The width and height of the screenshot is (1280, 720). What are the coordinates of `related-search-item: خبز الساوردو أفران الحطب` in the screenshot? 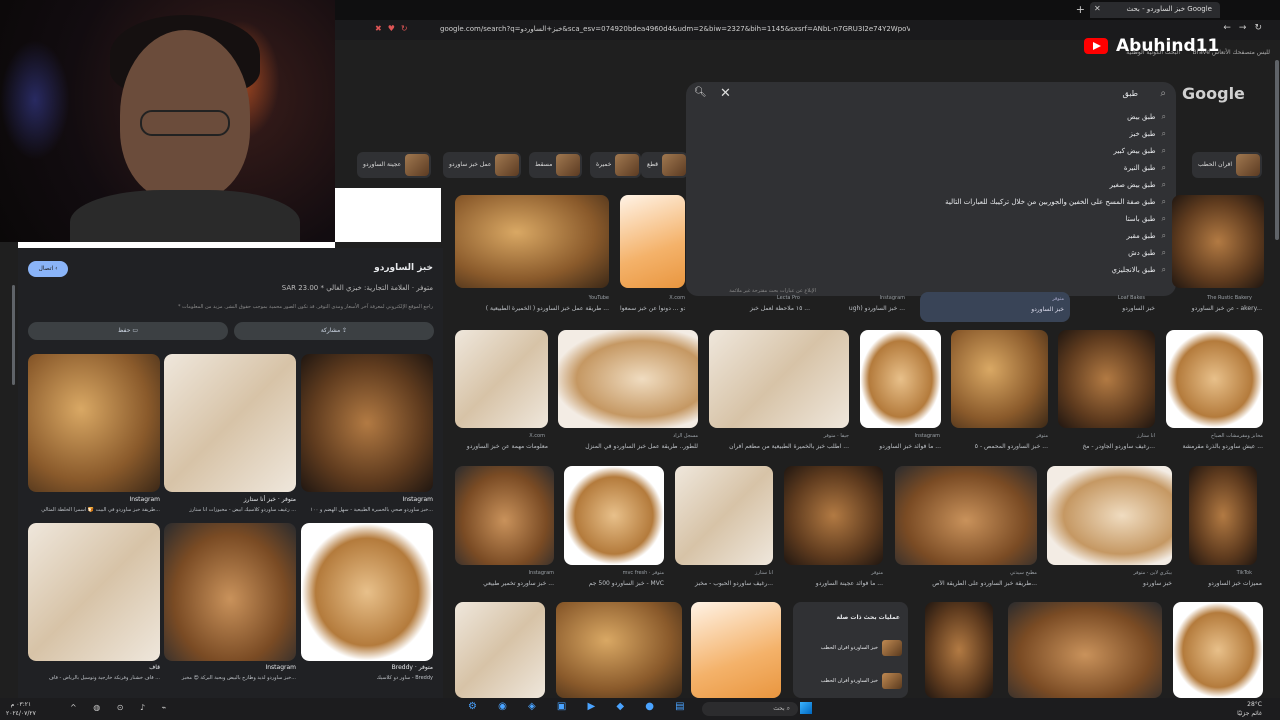 It's located at (849, 681).